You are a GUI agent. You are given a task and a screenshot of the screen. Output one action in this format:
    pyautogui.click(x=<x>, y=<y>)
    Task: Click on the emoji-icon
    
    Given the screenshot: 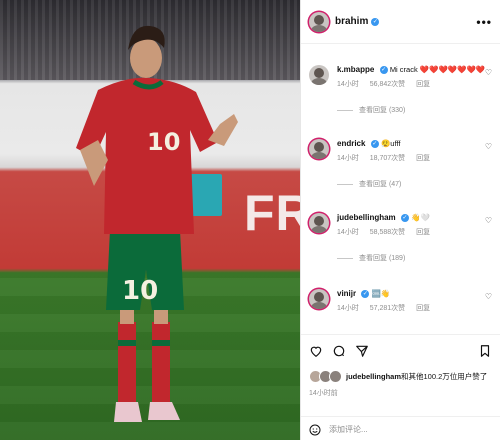 What is the action you would take?
    pyautogui.click(x=315, y=429)
    